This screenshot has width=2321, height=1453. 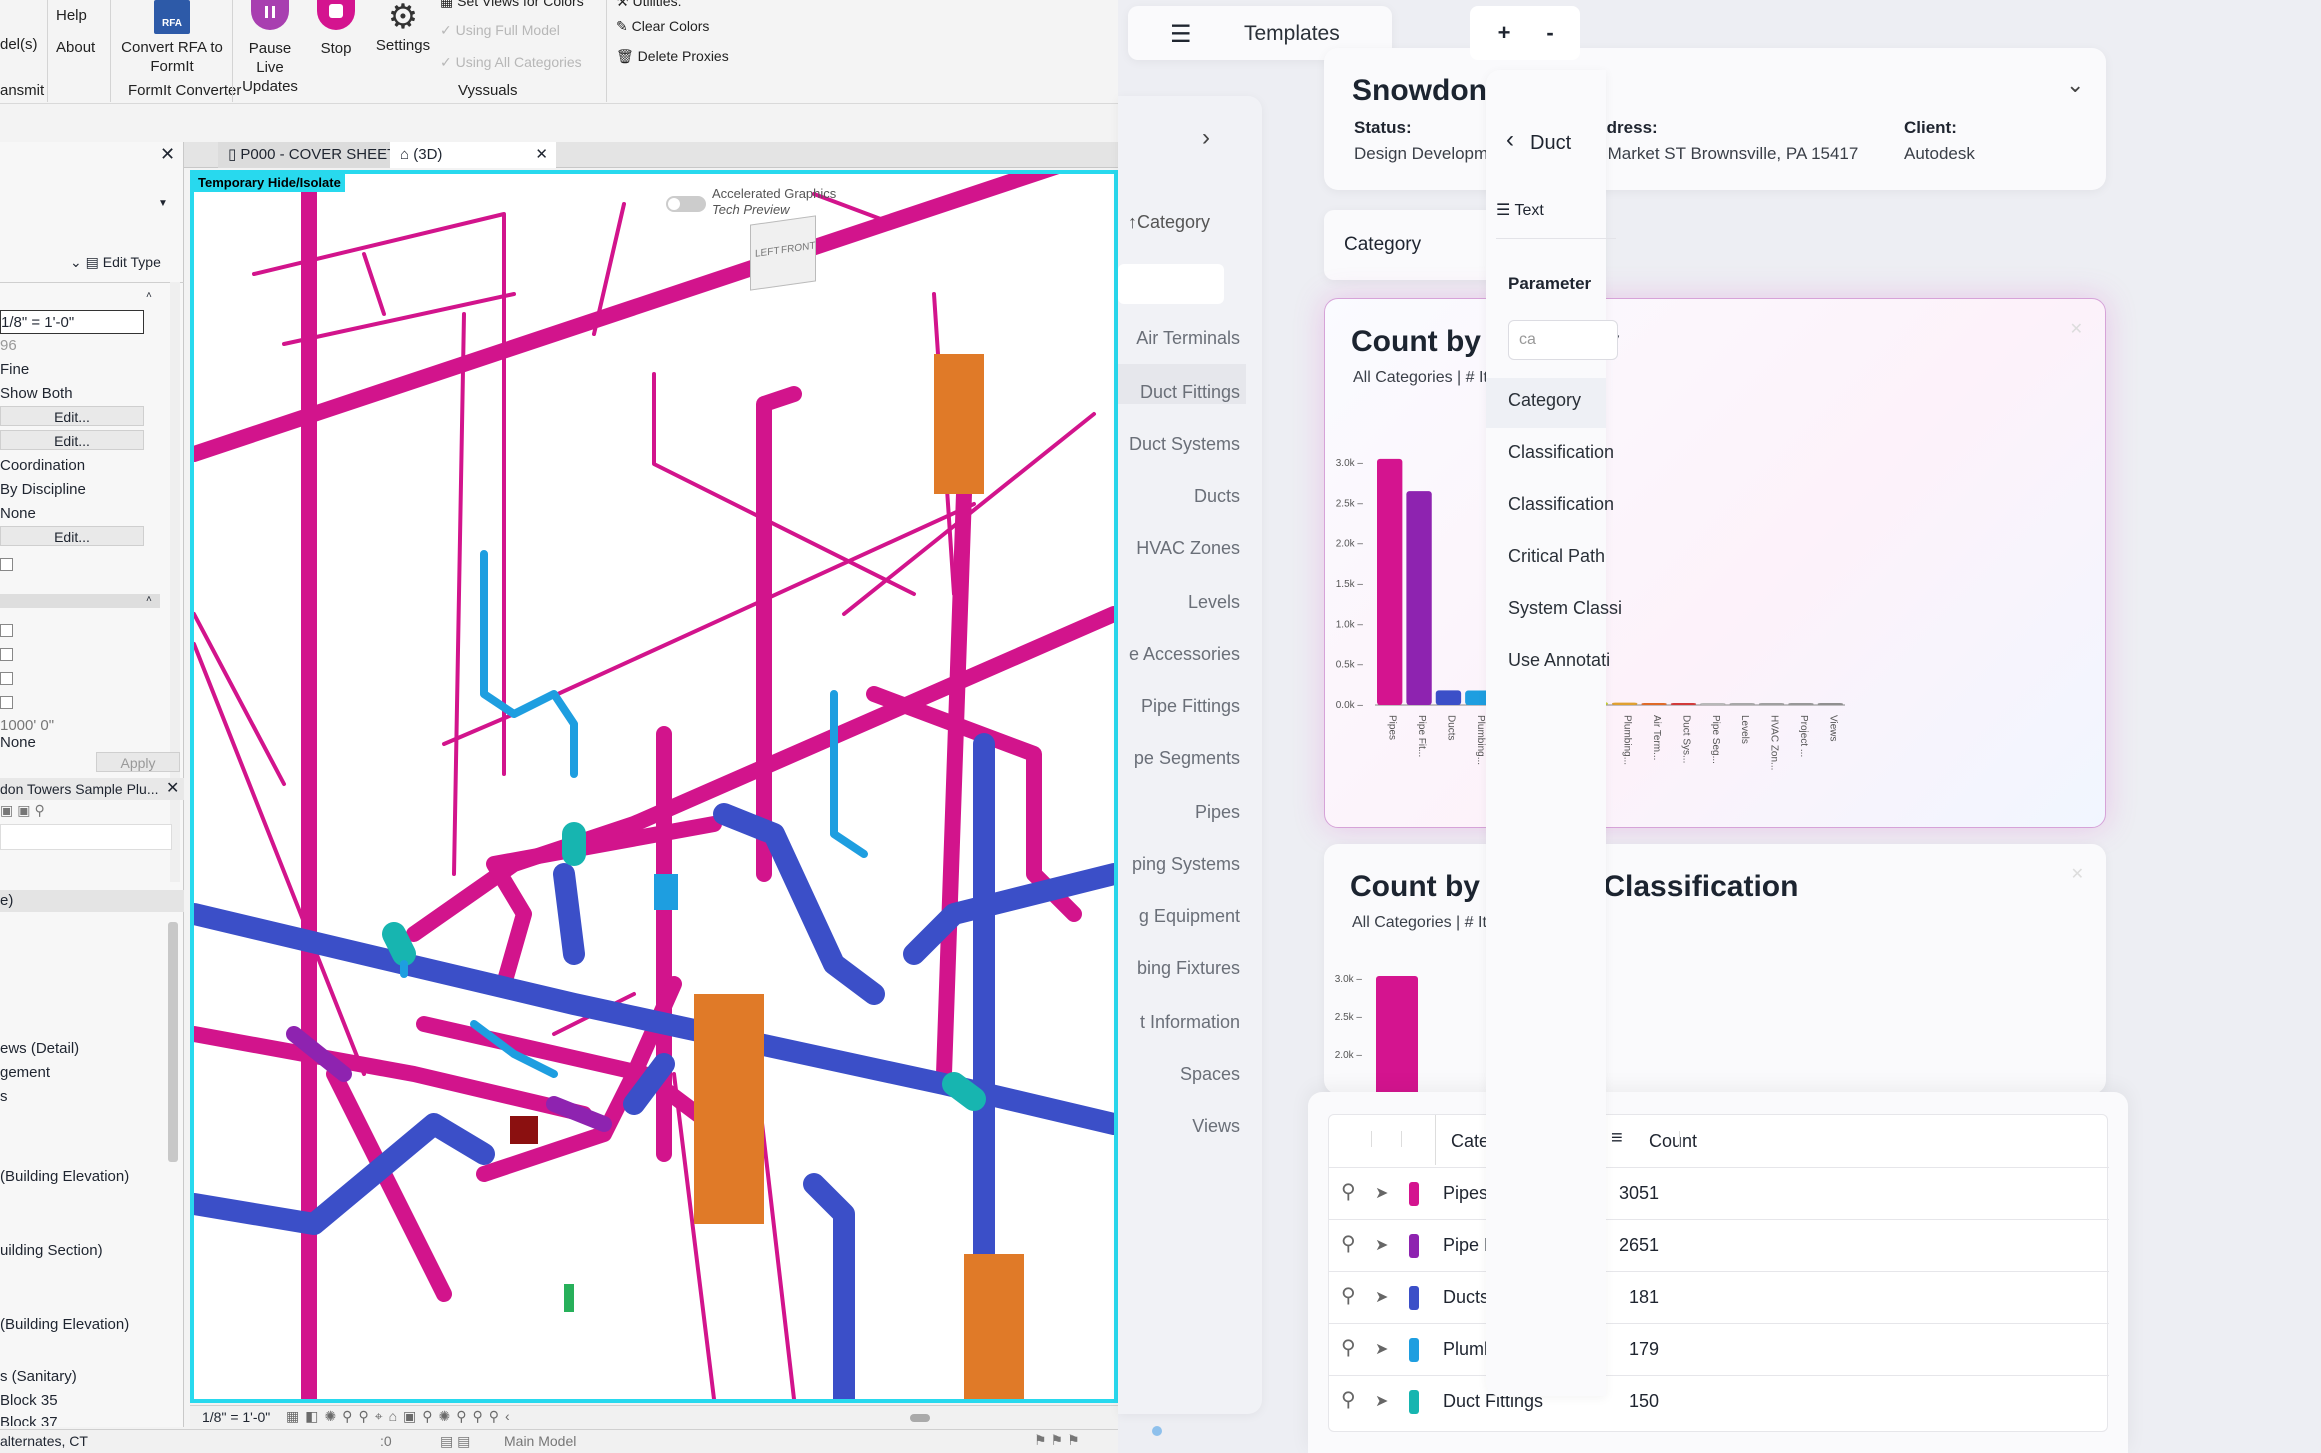 What do you see at coordinates (1188, 548) in the screenshot?
I see `category-item: HVAC Zones` at bounding box center [1188, 548].